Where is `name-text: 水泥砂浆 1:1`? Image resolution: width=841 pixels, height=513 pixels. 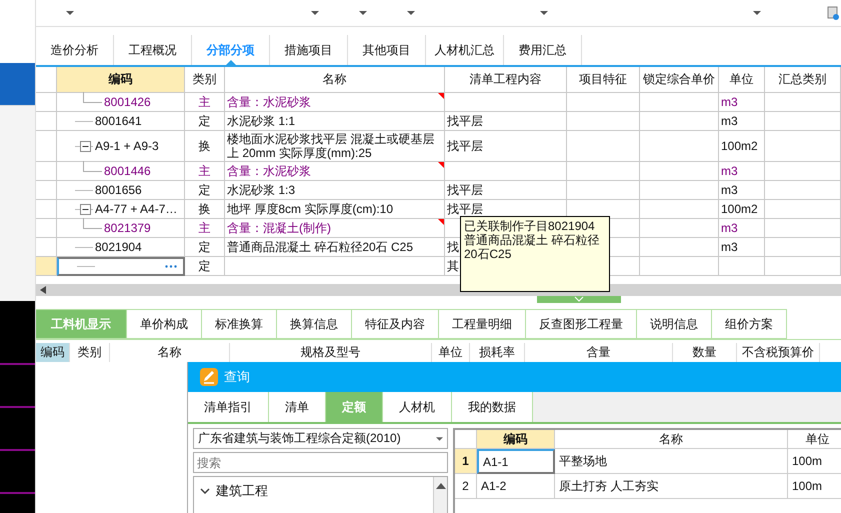
name-text: 水泥砂浆 1:1 is located at coordinates (261, 121).